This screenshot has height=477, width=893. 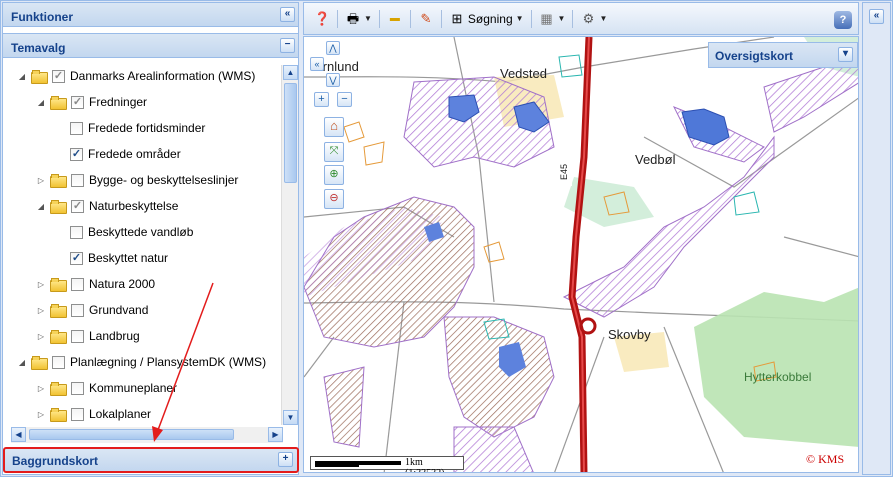 What do you see at coordinates (147, 128) in the screenshot?
I see `tree-item-label: Fredede fortidsminder` at bounding box center [147, 128].